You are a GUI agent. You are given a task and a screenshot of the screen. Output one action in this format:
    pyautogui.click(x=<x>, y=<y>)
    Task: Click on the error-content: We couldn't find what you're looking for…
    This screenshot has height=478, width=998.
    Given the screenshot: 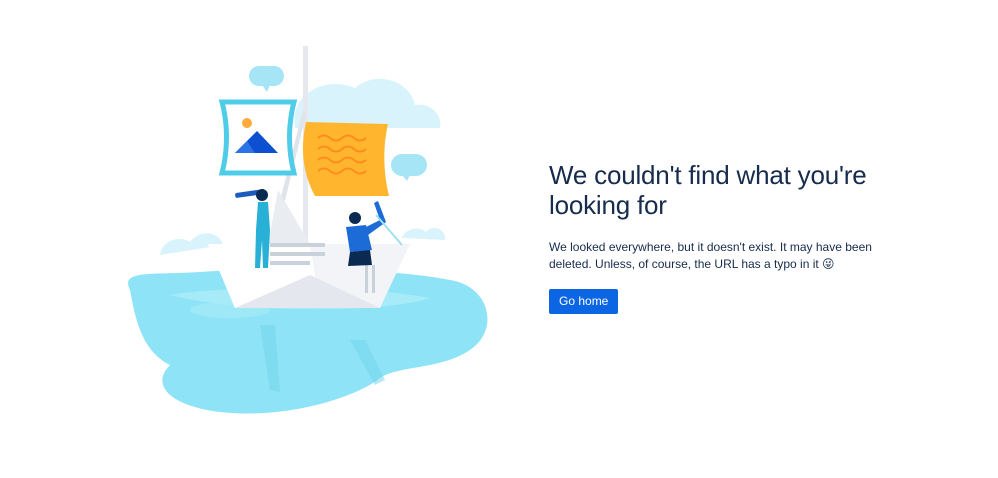 What is the action you would take?
    pyautogui.click(x=749, y=237)
    